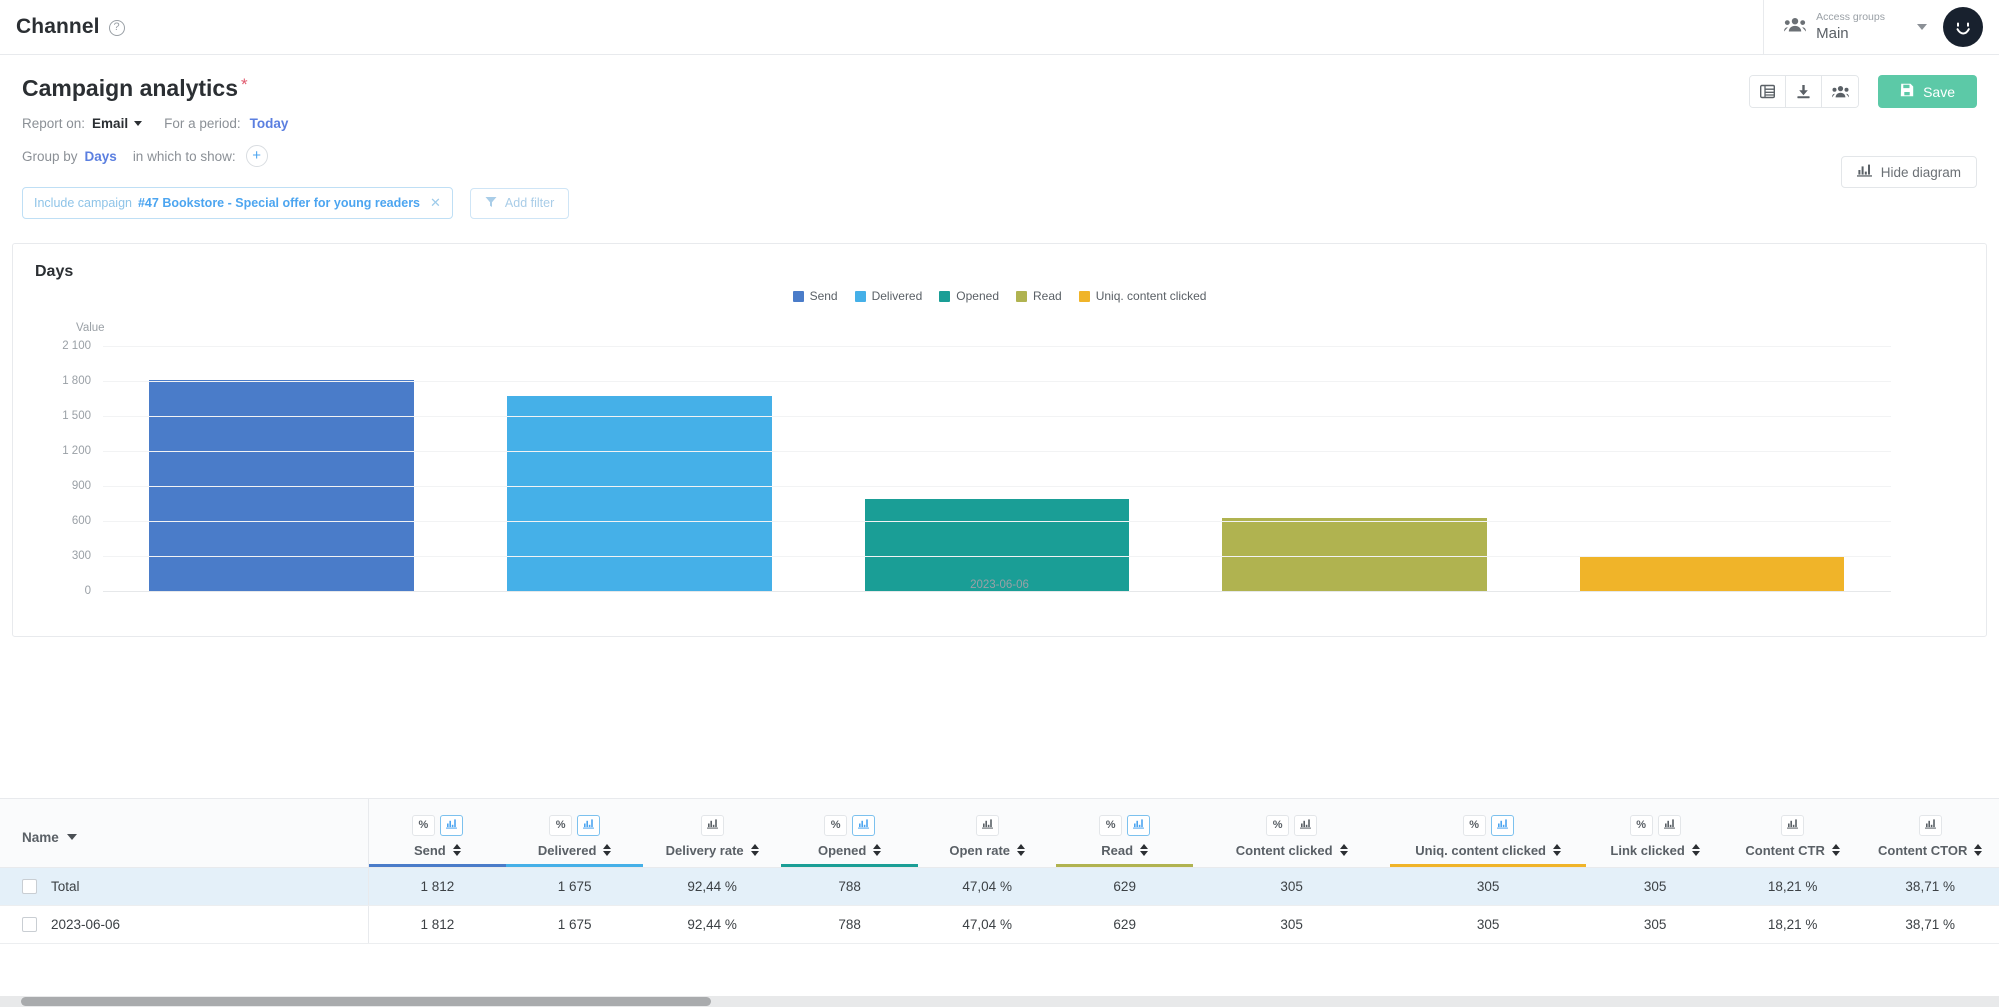 The width and height of the screenshot is (1999, 1007). Describe the element at coordinates (256, 156) in the screenshot. I see `add-metric-button: +` at that location.